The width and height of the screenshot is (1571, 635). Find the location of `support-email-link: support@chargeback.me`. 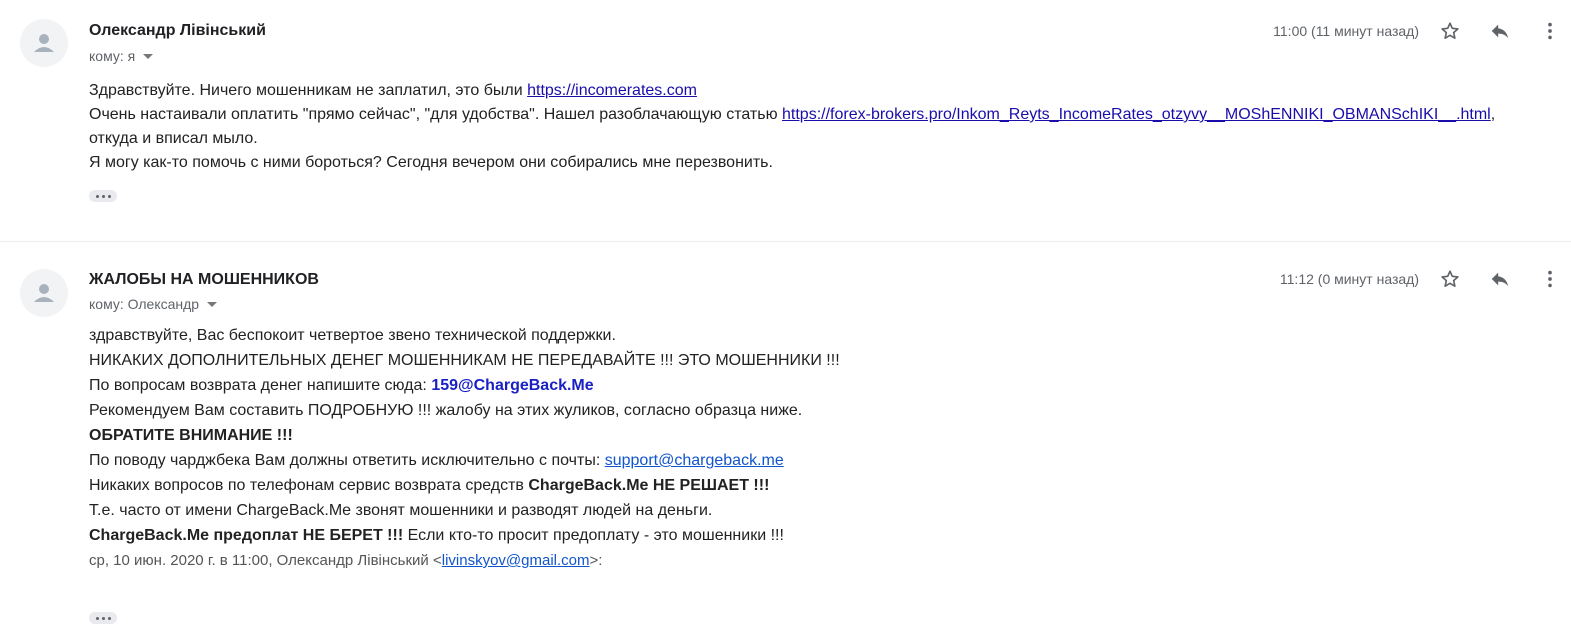

support-email-link: support@chargeback.me is located at coordinates (694, 460).